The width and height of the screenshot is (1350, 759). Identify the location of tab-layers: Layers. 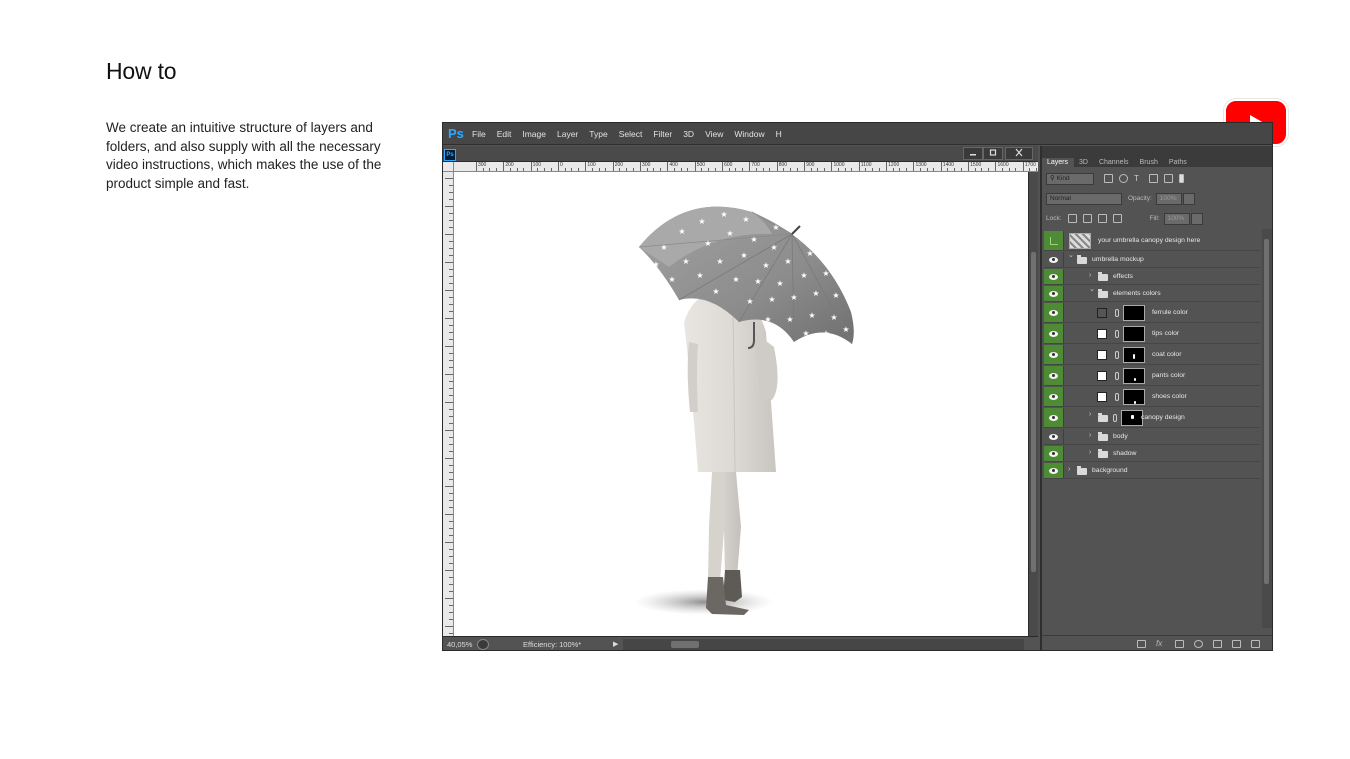
(1058, 162).